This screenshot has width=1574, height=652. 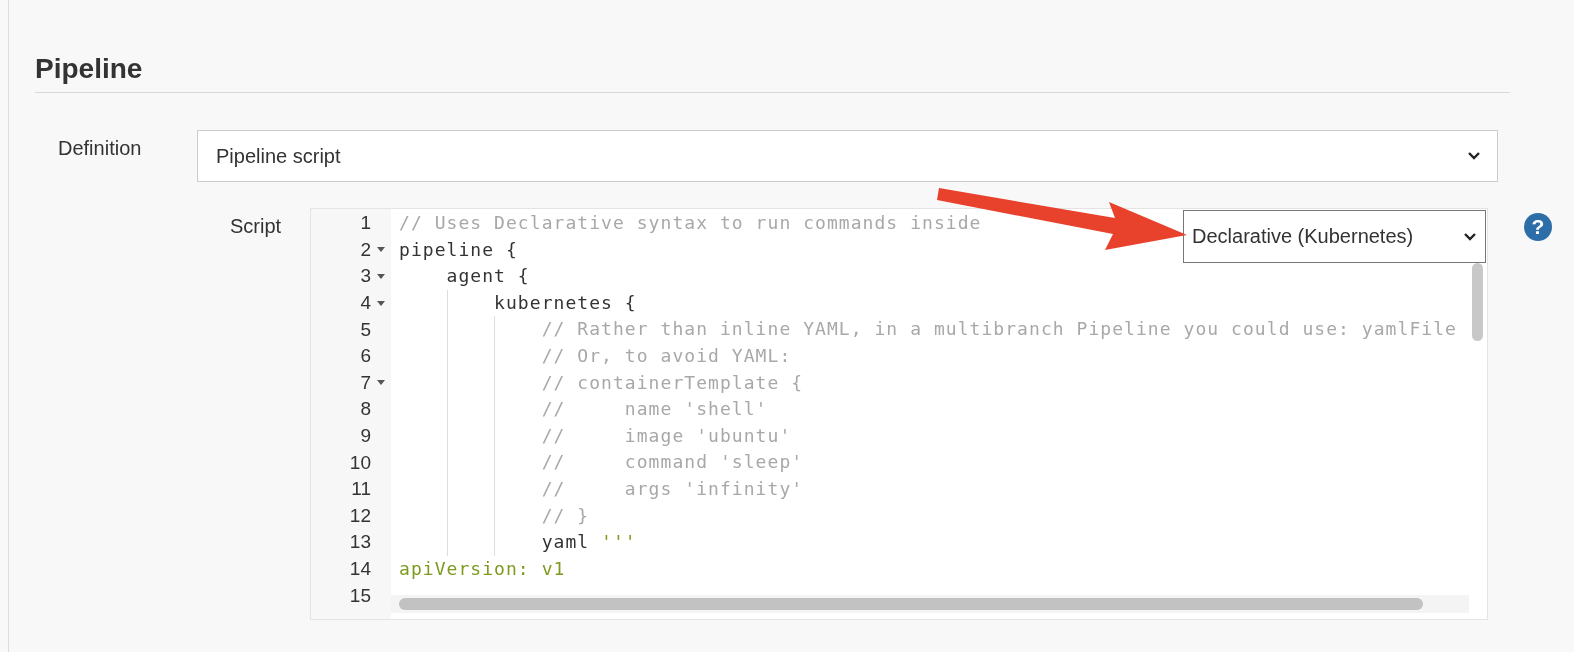 I want to click on code-line: // }, so click(x=494, y=516).